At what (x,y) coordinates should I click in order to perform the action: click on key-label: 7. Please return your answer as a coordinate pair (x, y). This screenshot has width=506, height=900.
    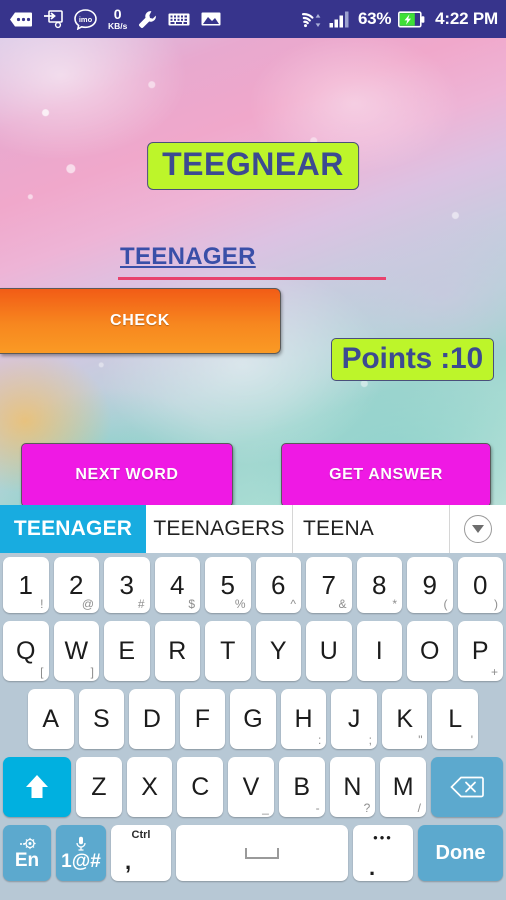
    Looking at the image, I should click on (328, 584).